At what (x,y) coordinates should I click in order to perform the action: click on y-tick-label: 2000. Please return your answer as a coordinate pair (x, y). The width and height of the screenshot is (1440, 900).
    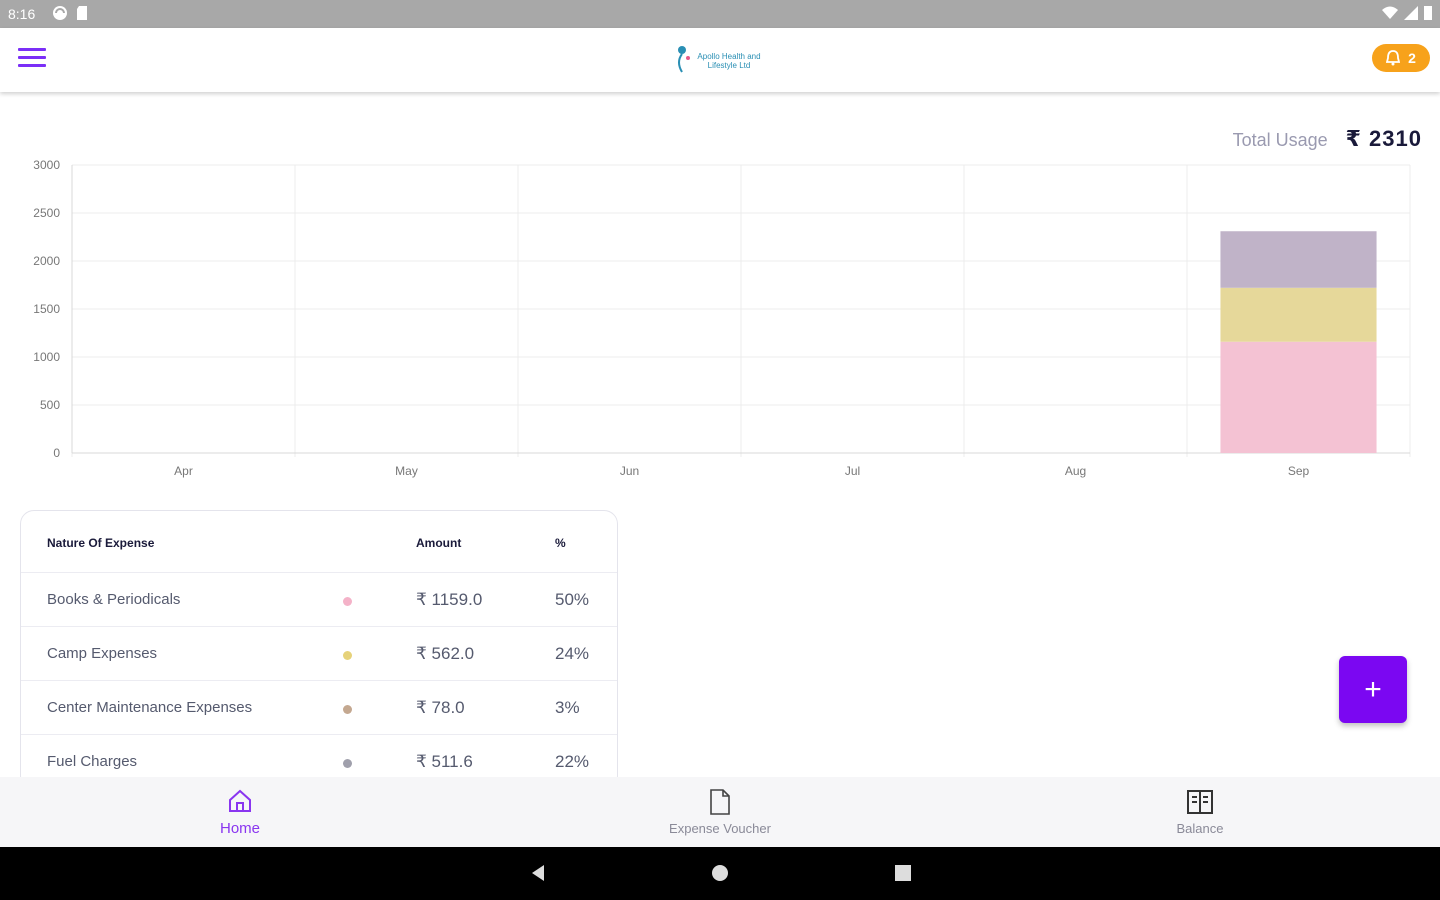
    Looking at the image, I should click on (46, 261).